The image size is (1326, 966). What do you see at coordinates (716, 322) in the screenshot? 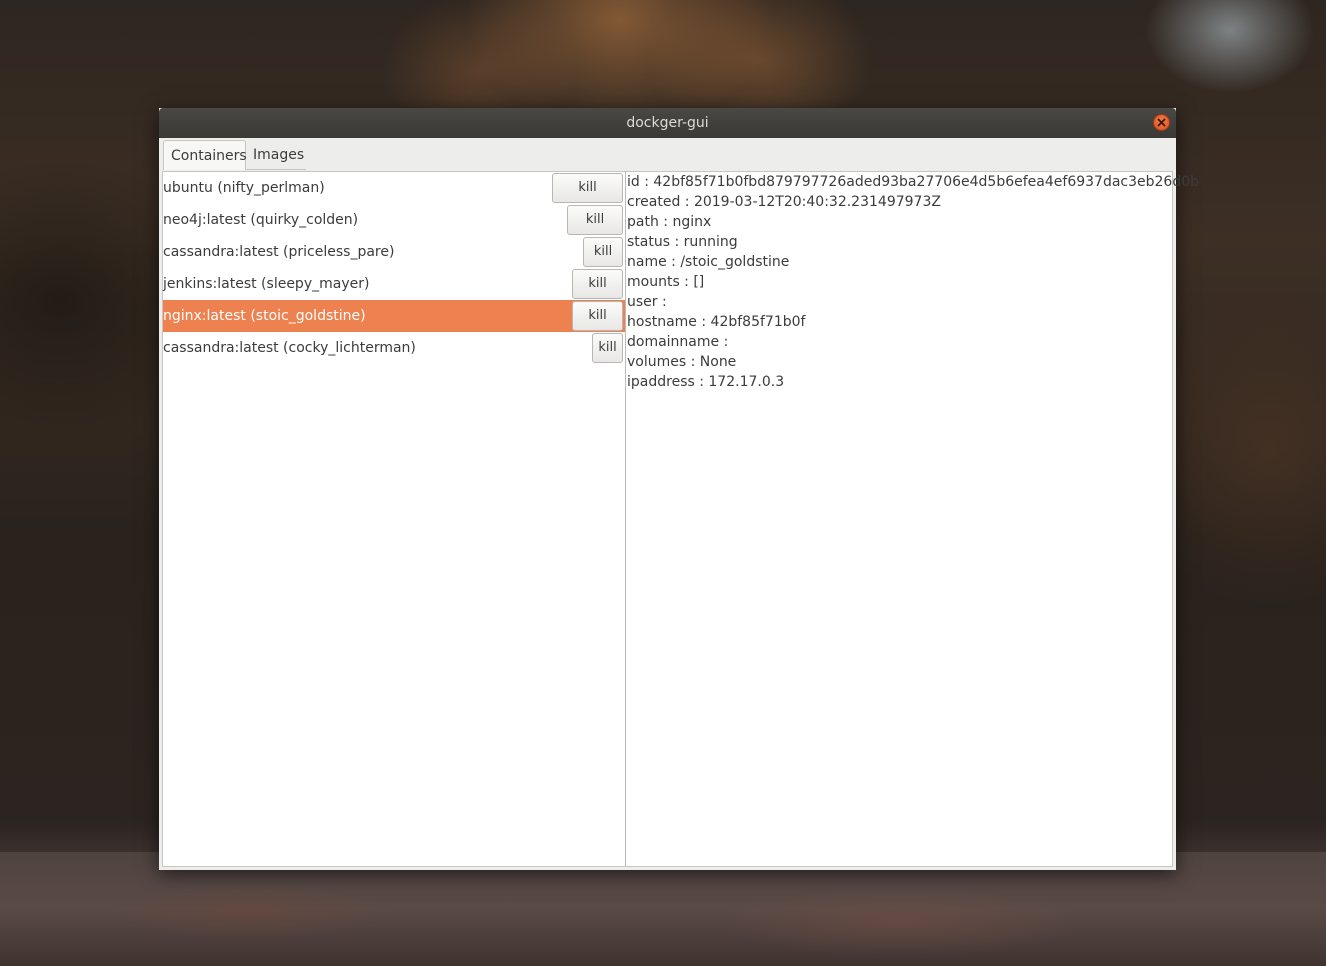
I see `detail-hostname: hostname : 42bf85f71b0f` at bounding box center [716, 322].